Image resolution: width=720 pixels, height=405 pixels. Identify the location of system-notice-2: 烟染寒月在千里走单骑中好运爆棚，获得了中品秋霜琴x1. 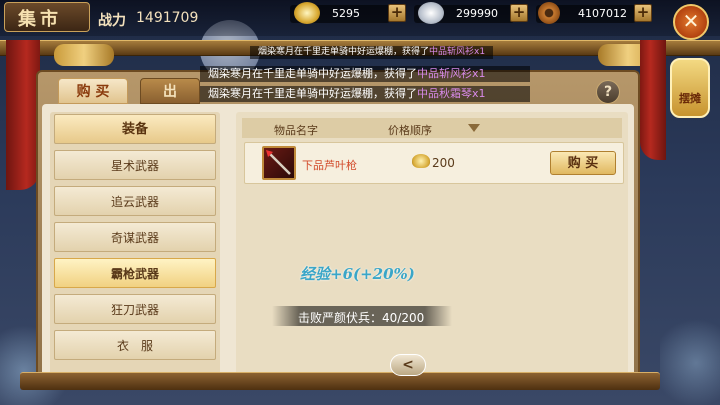
(365, 94).